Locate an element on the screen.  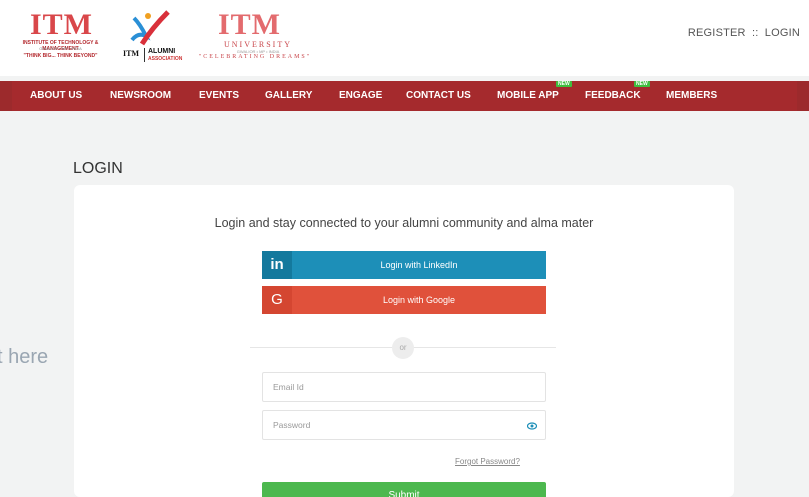
submit-button: Submit is located at coordinates (404, 489).